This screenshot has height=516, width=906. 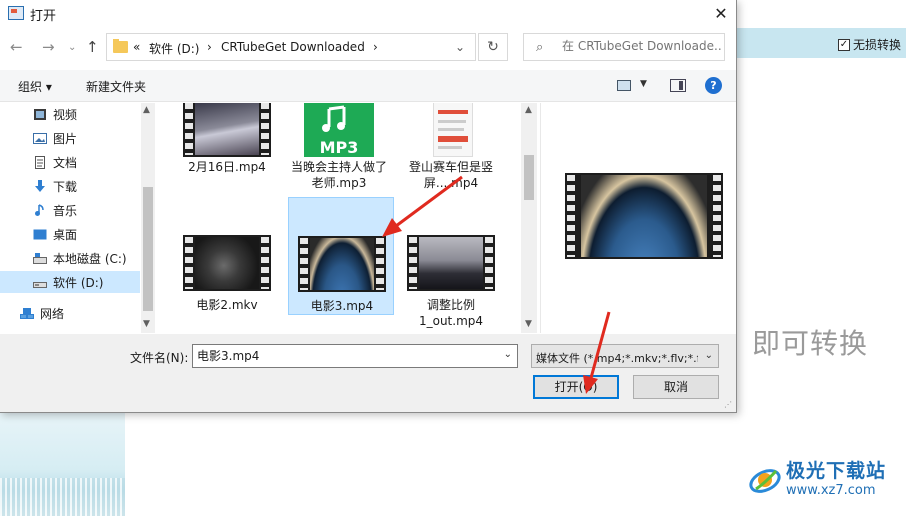 I want to click on video-folder-icon, so click(x=40, y=114).